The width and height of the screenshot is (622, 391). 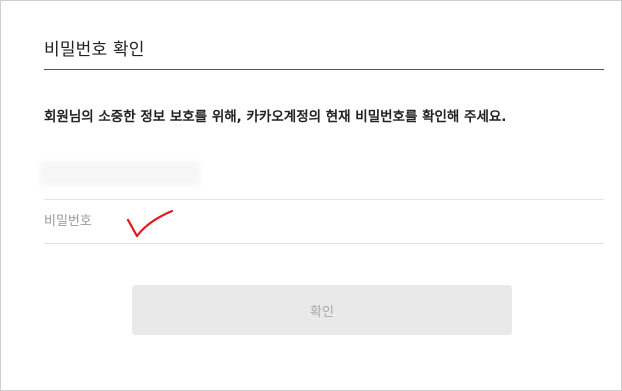 I want to click on title-divider, so click(x=324, y=69).